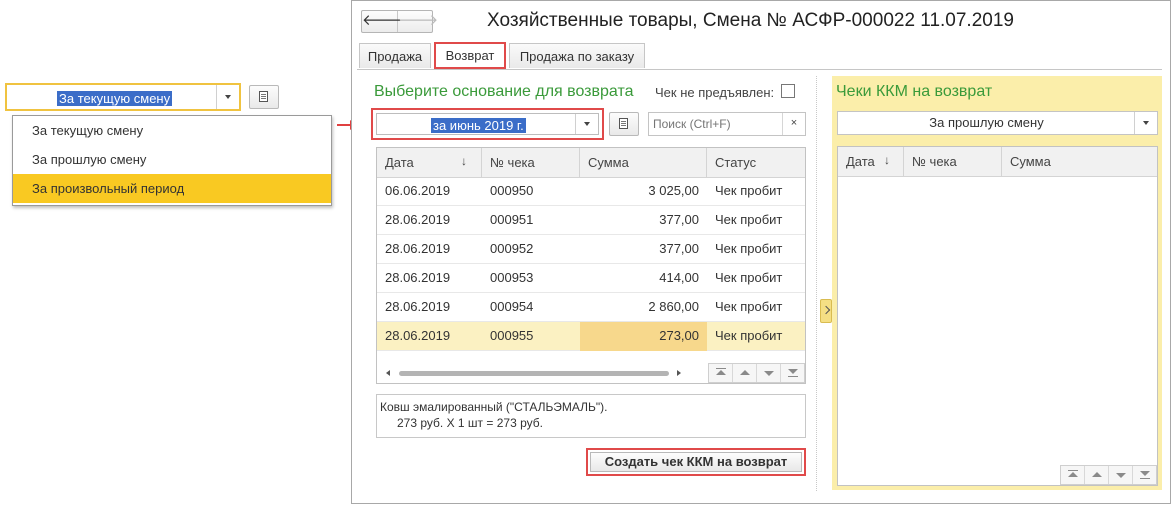 The width and height of the screenshot is (1176, 506). Describe the element at coordinates (759, 55) in the screenshot. I see `tab-bar: Продажа Возврат Продажа по заказу` at that location.